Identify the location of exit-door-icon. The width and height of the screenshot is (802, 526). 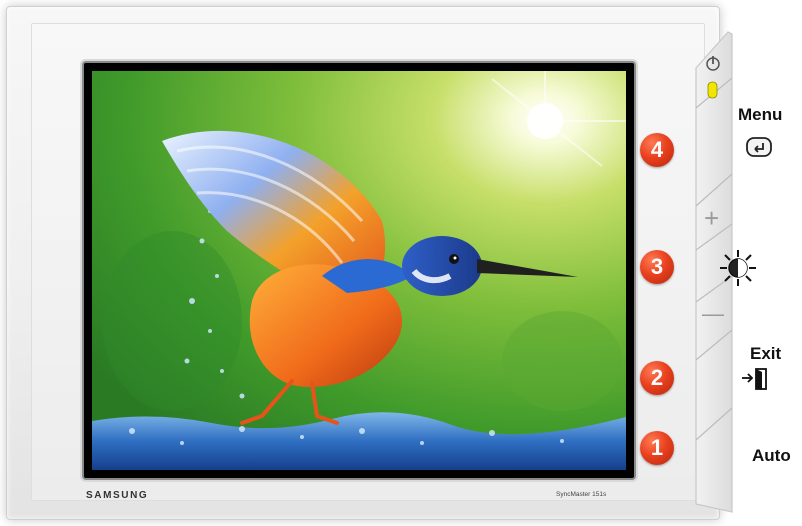
(755, 381).